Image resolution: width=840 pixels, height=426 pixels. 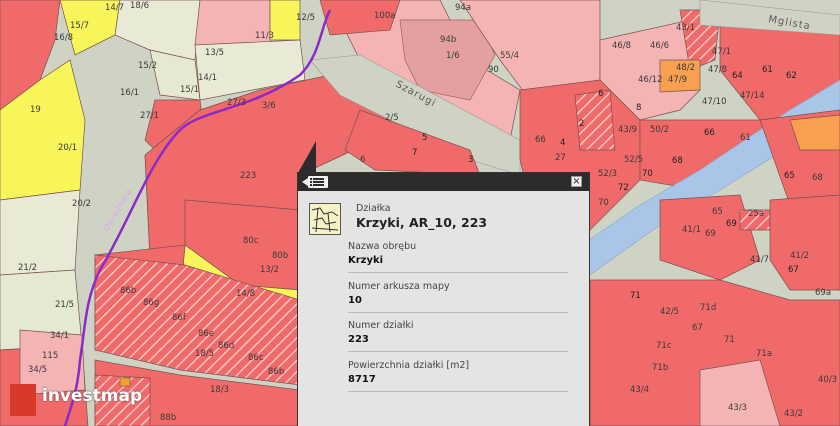 I want to click on parcel-label: 18/6, so click(x=139, y=6).